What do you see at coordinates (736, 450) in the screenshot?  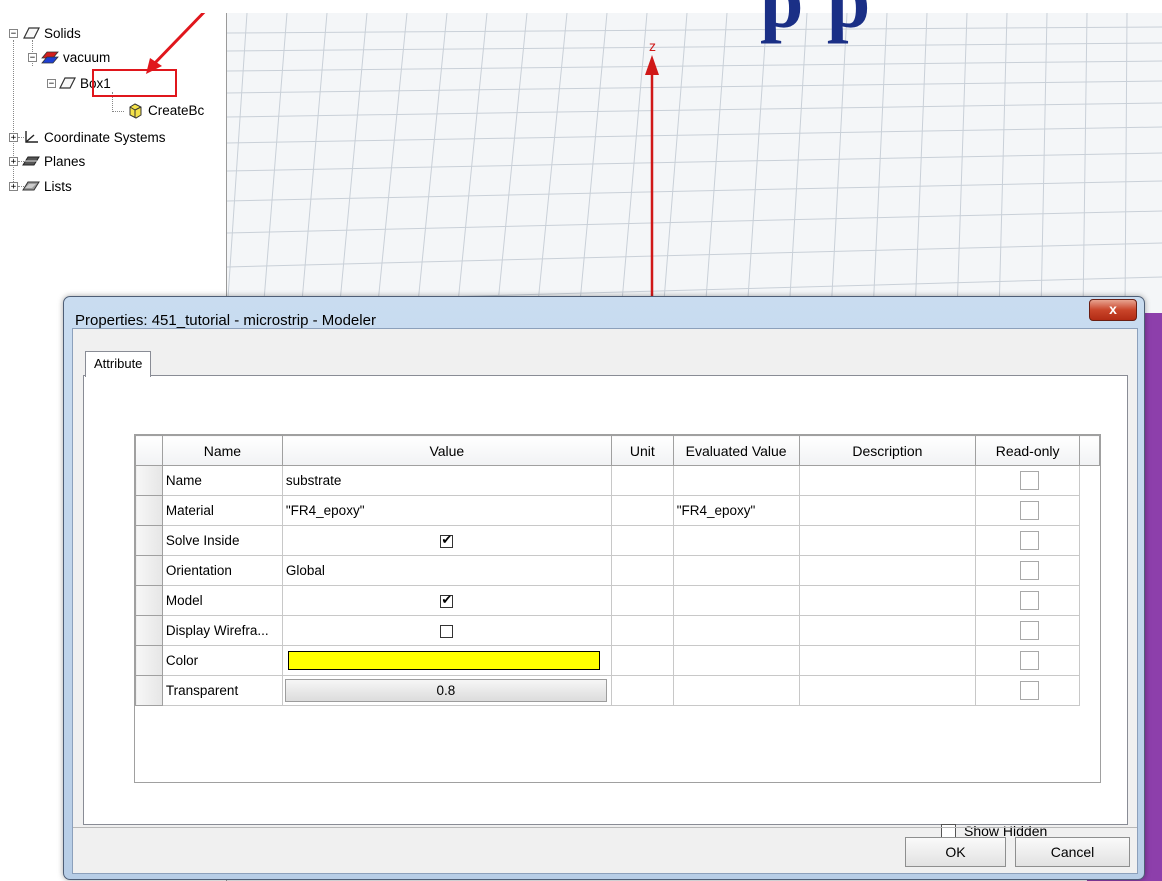 I see `column-header-evaluated-value: Evaluated Value` at bounding box center [736, 450].